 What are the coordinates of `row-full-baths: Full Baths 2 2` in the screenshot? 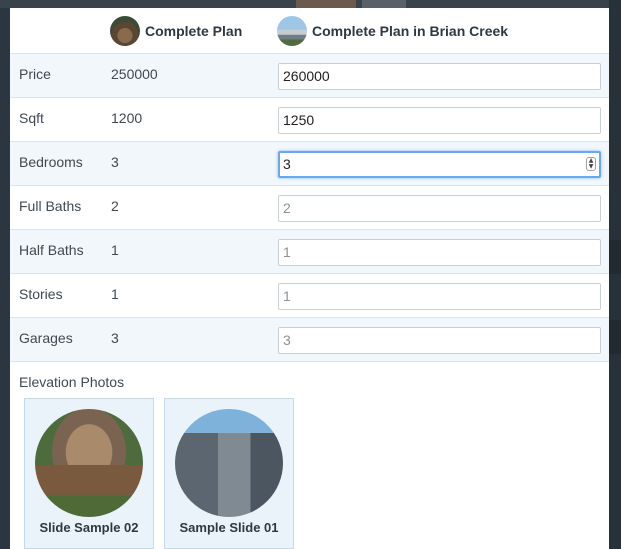 It's located at (309, 208).